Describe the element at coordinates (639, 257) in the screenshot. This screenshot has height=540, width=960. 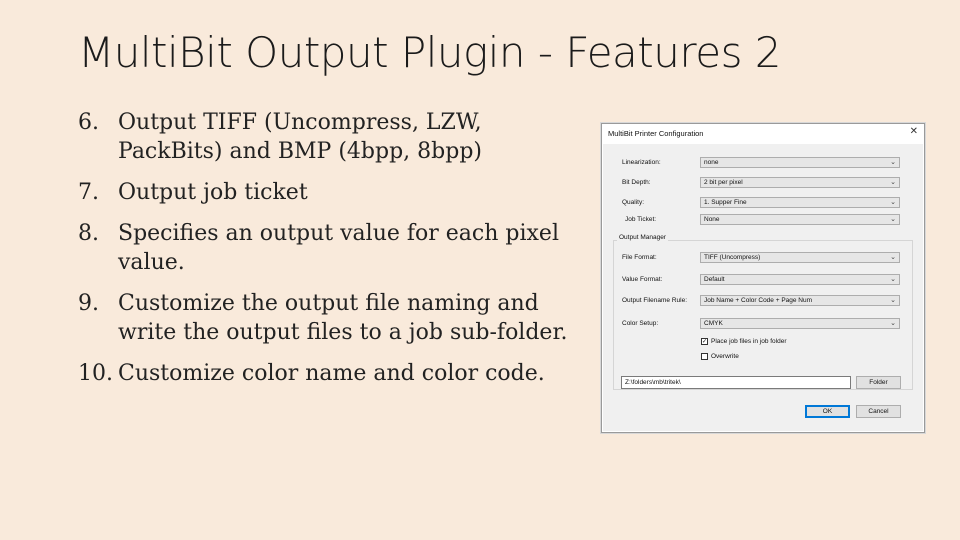
I see `file-format-label: File Format:` at that location.